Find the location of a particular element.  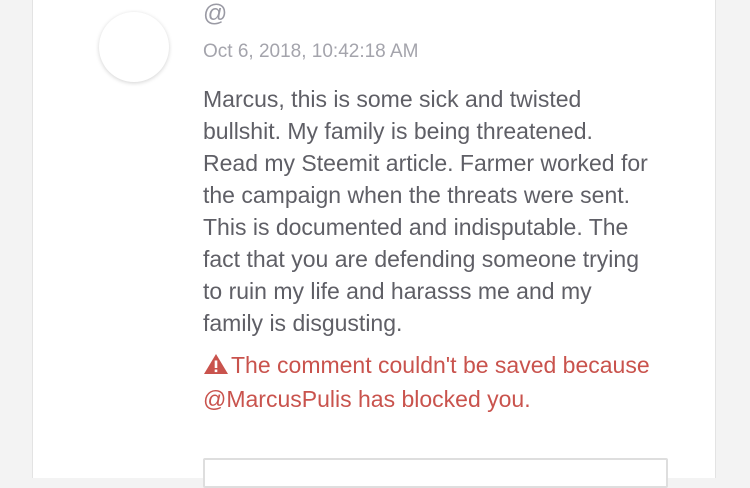

comment-username: @ is located at coordinates (215, 14).